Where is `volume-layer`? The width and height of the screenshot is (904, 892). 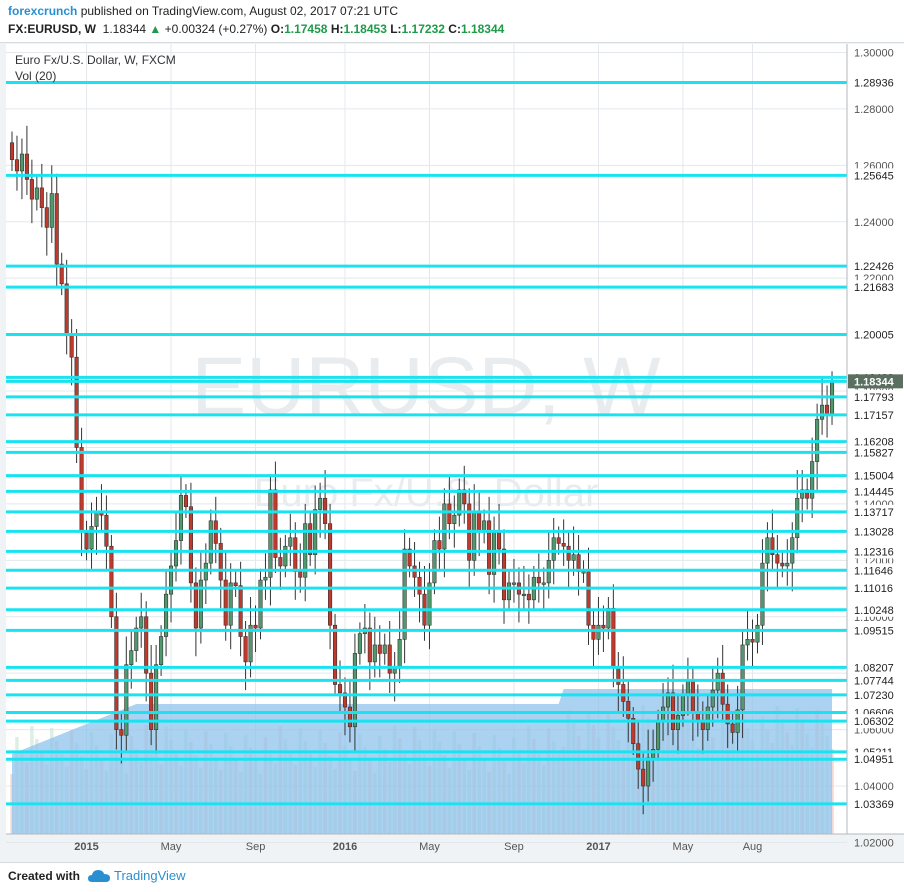
volume-layer is located at coordinates (422, 761).